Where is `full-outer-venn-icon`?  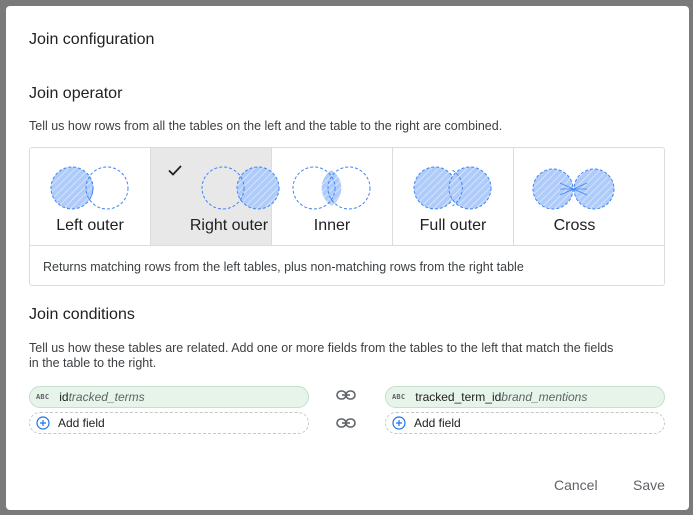
full-outer-venn-icon is located at coordinates (452, 188).